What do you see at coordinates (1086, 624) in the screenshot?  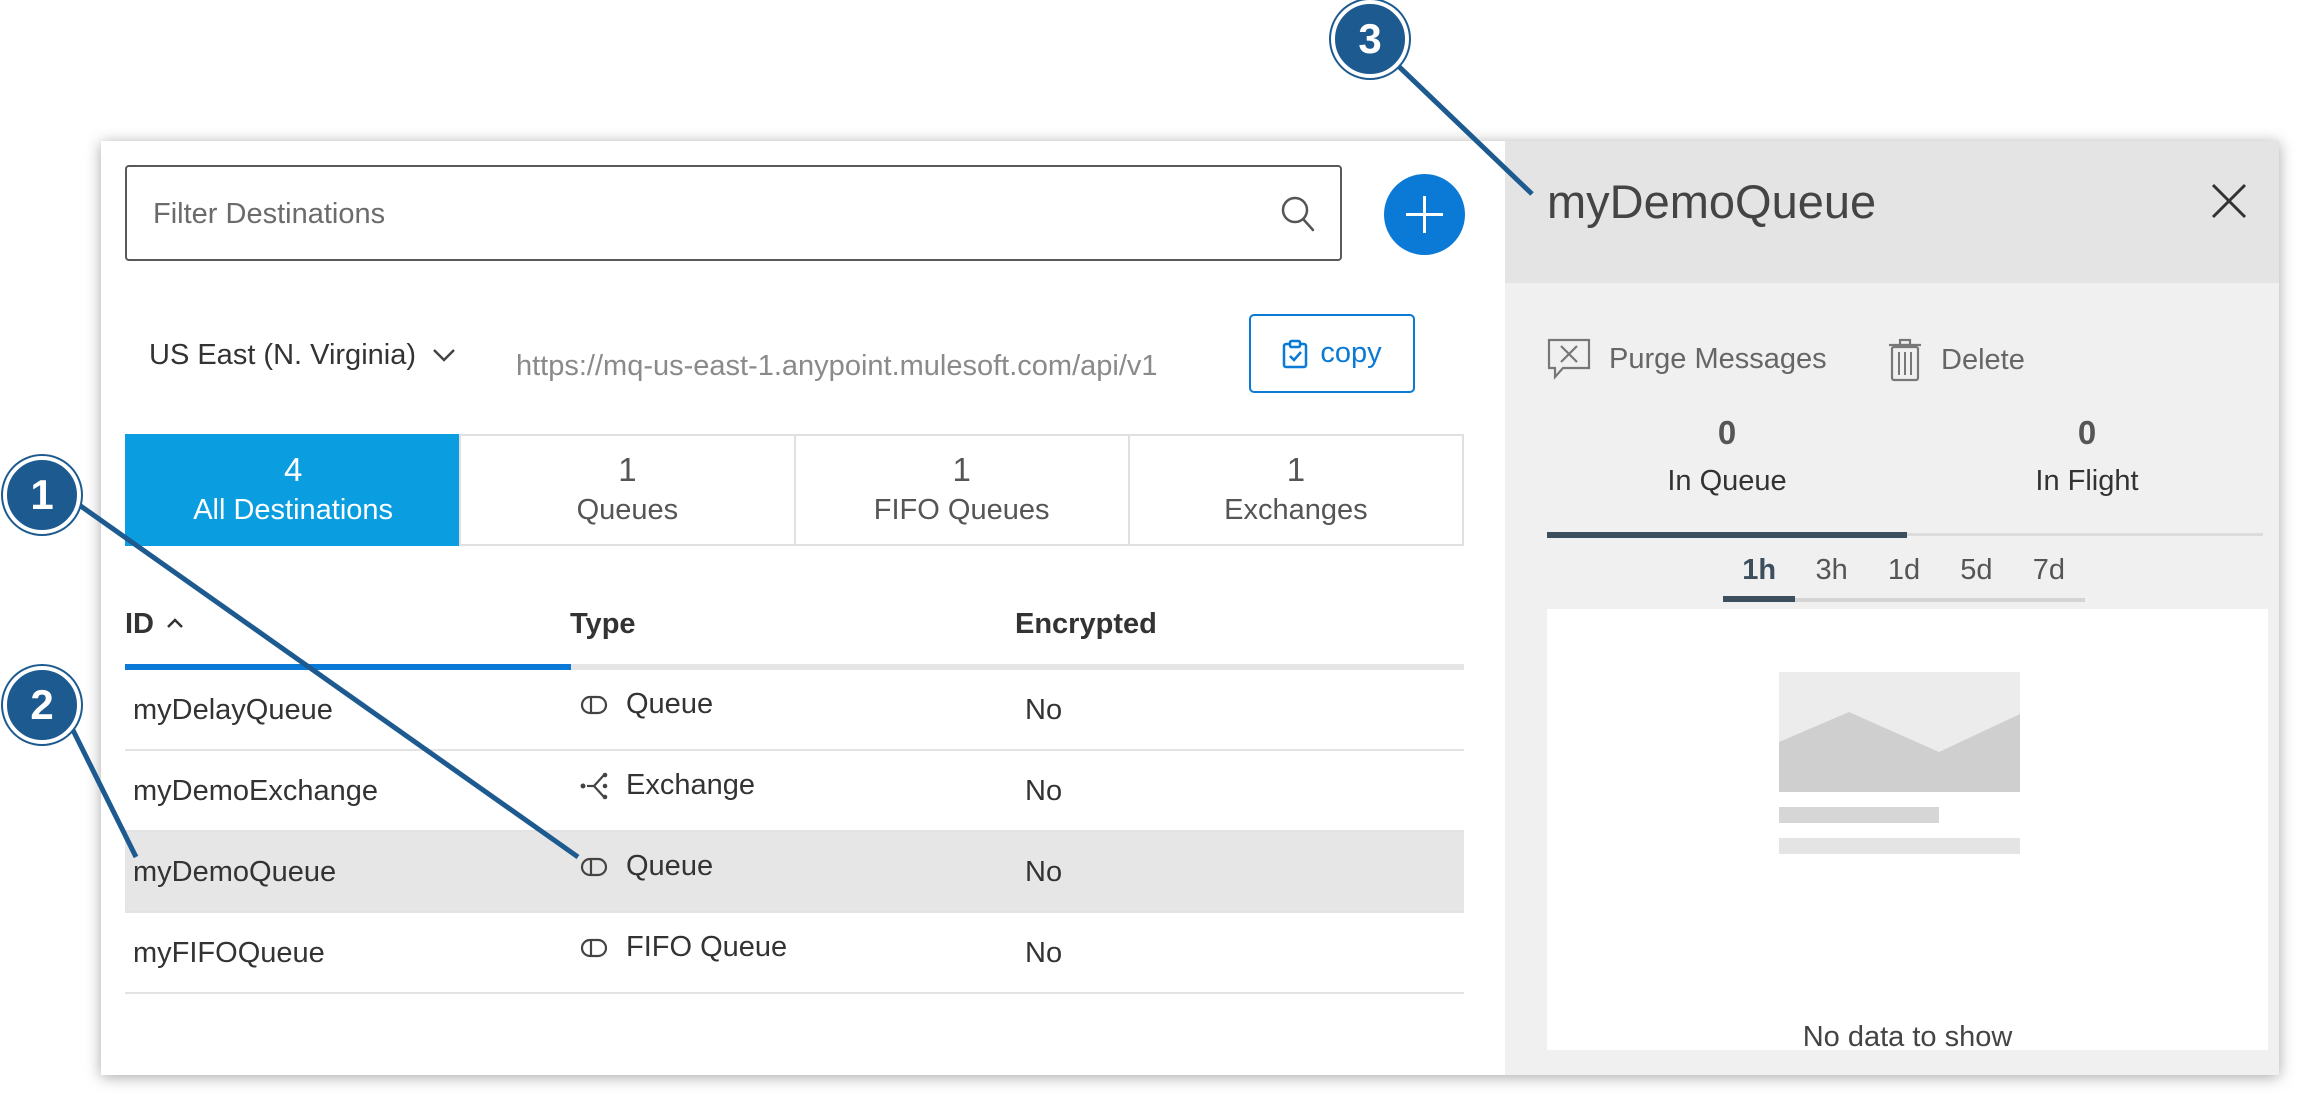 I see `column-header-encrypted: Encrypted` at bounding box center [1086, 624].